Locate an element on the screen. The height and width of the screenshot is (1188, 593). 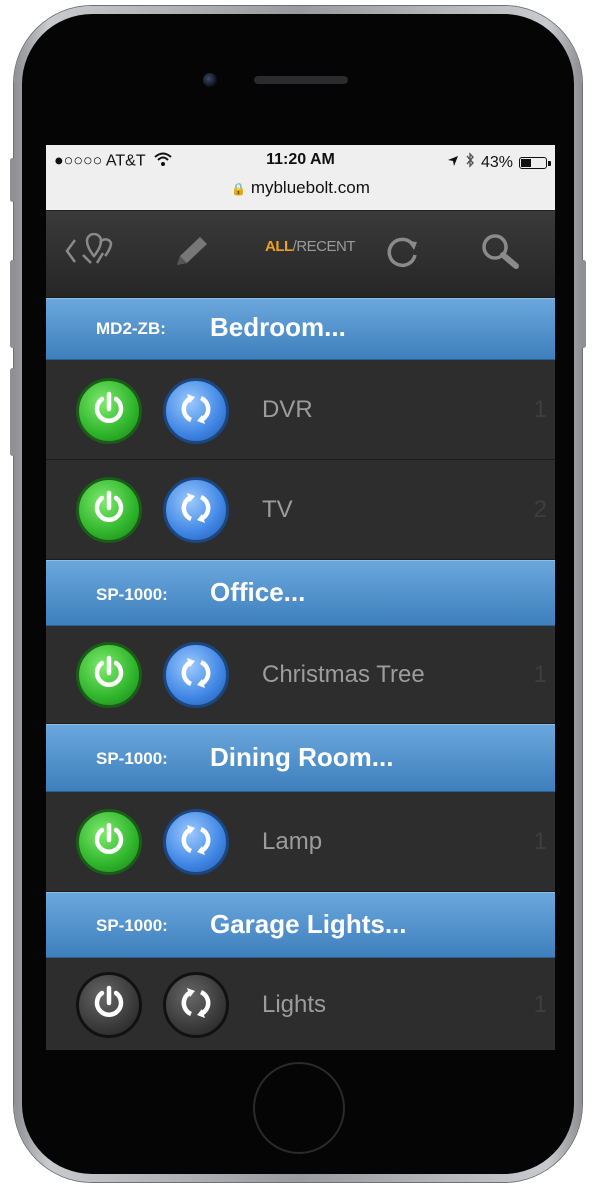
group-model: MD2-ZB: is located at coordinates (131, 328).